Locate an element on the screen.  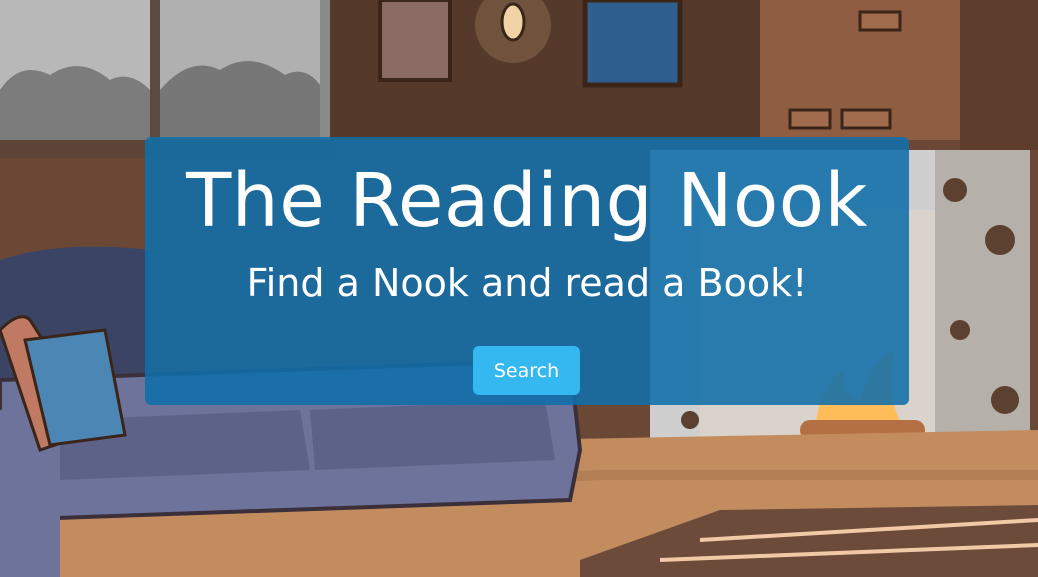
tagline: Find a Nook and read a Book! is located at coordinates (527, 283).